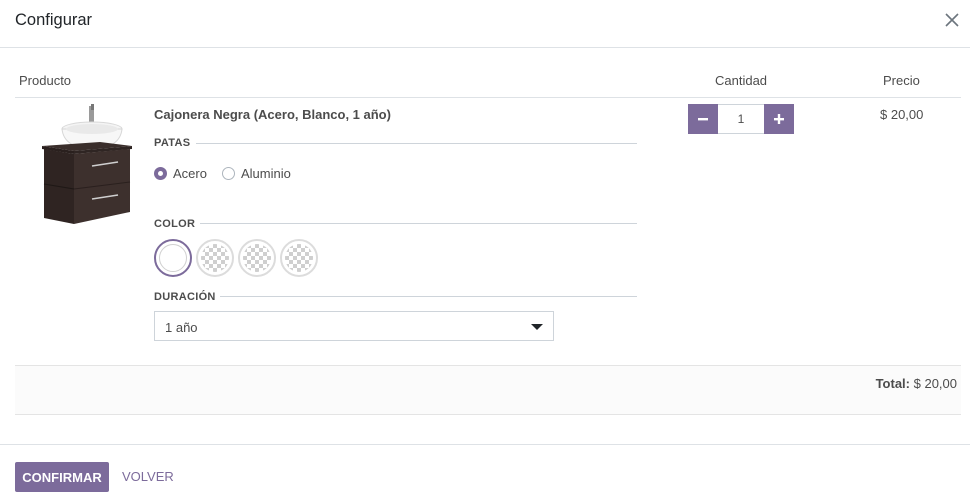  Describe the element at coordinates (537, 327) in the screenshot. I see `chevron-down-icon` at that location.